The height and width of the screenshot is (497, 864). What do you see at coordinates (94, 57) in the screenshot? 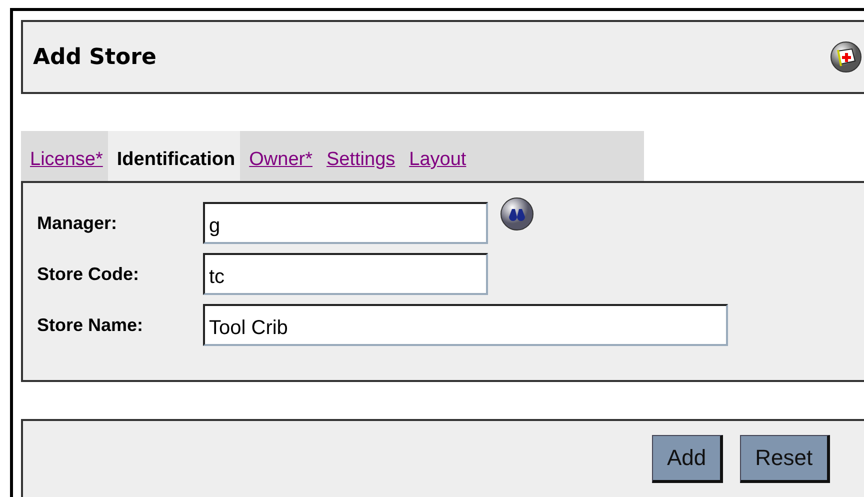
I see `page-title: Add Store` at bounding box center [94, 57].